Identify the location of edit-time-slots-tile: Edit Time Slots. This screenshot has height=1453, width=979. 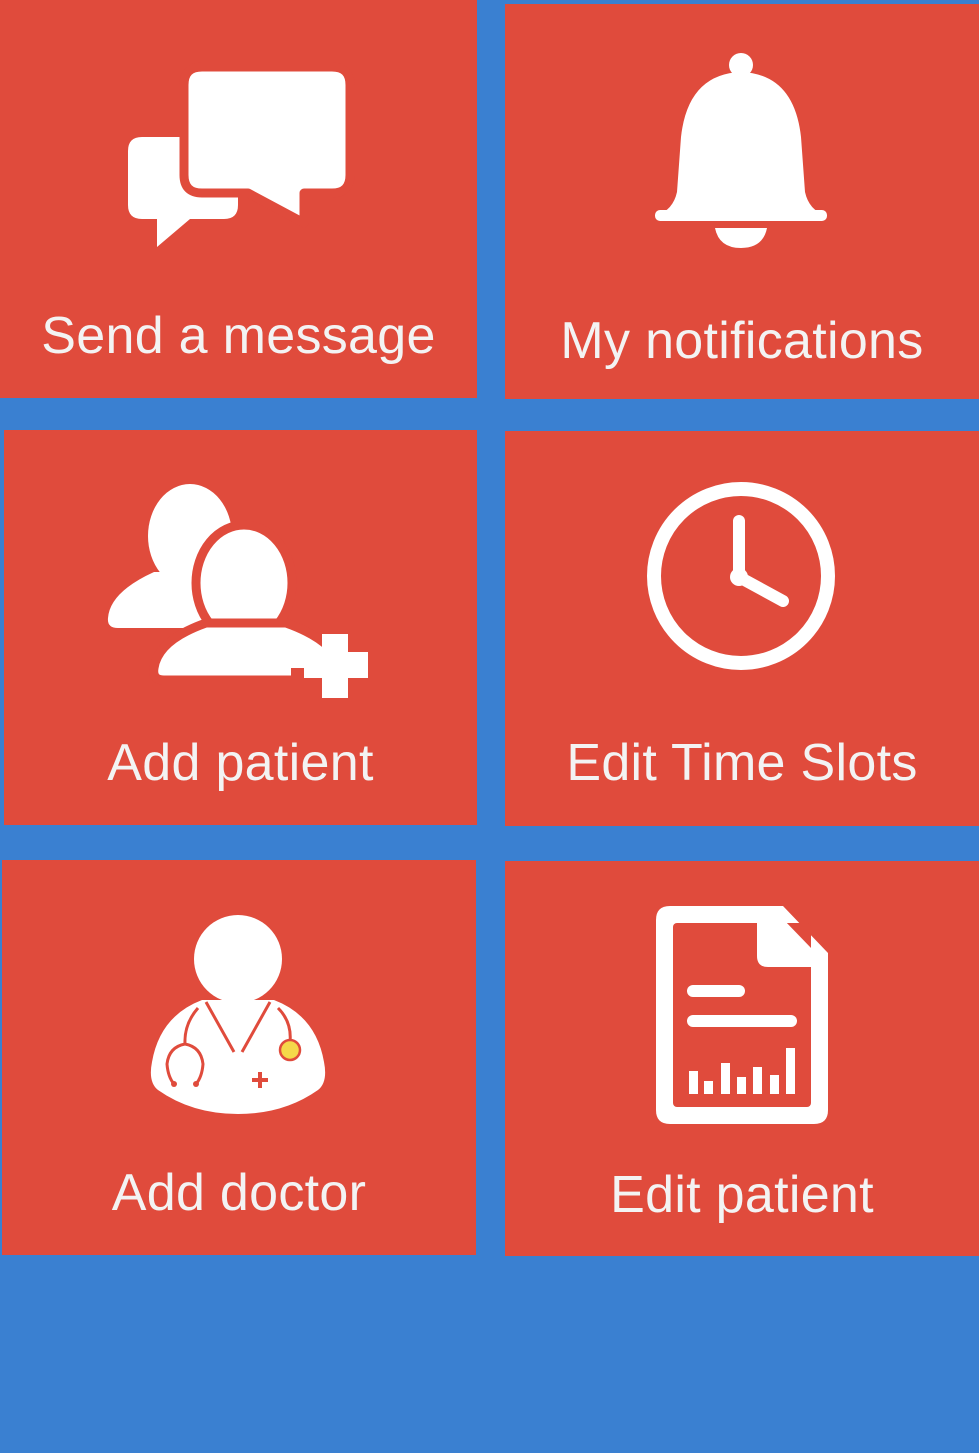
(742, 628).